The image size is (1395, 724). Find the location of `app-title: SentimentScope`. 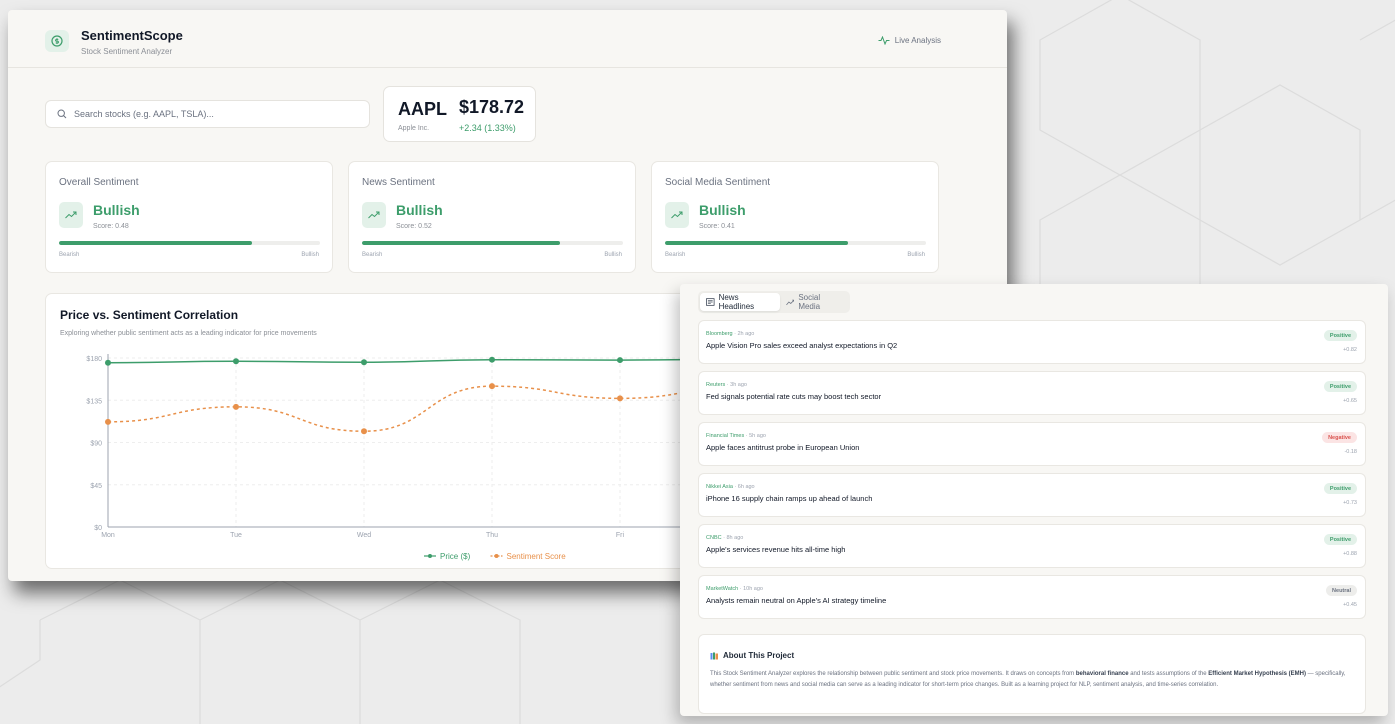

app-title: SentimentScope is located at coordinates (132, 35).